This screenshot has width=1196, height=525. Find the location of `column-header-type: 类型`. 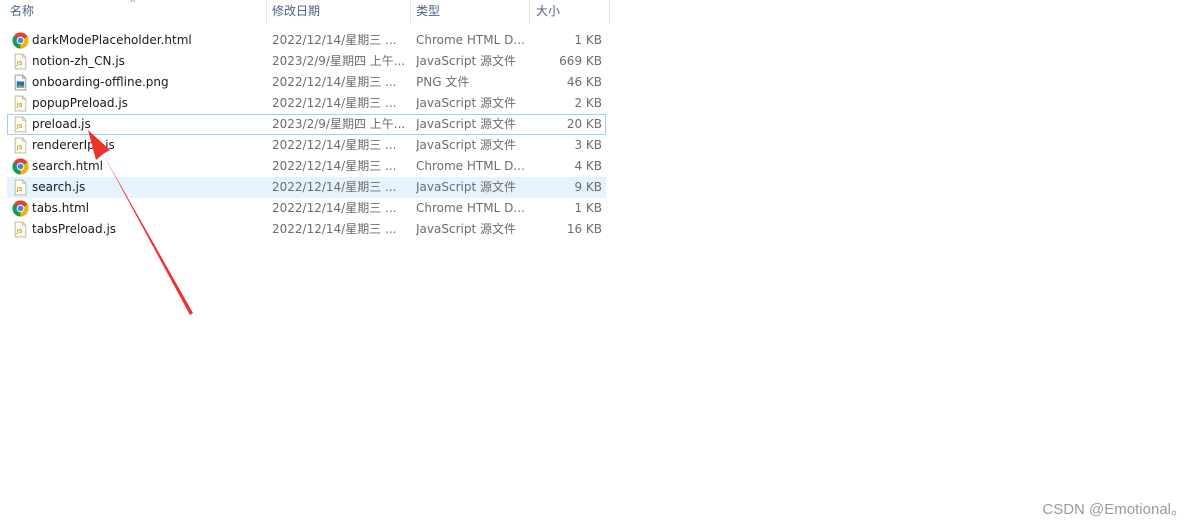

column-header-type: 类型 is located at coordinates (470, 12).